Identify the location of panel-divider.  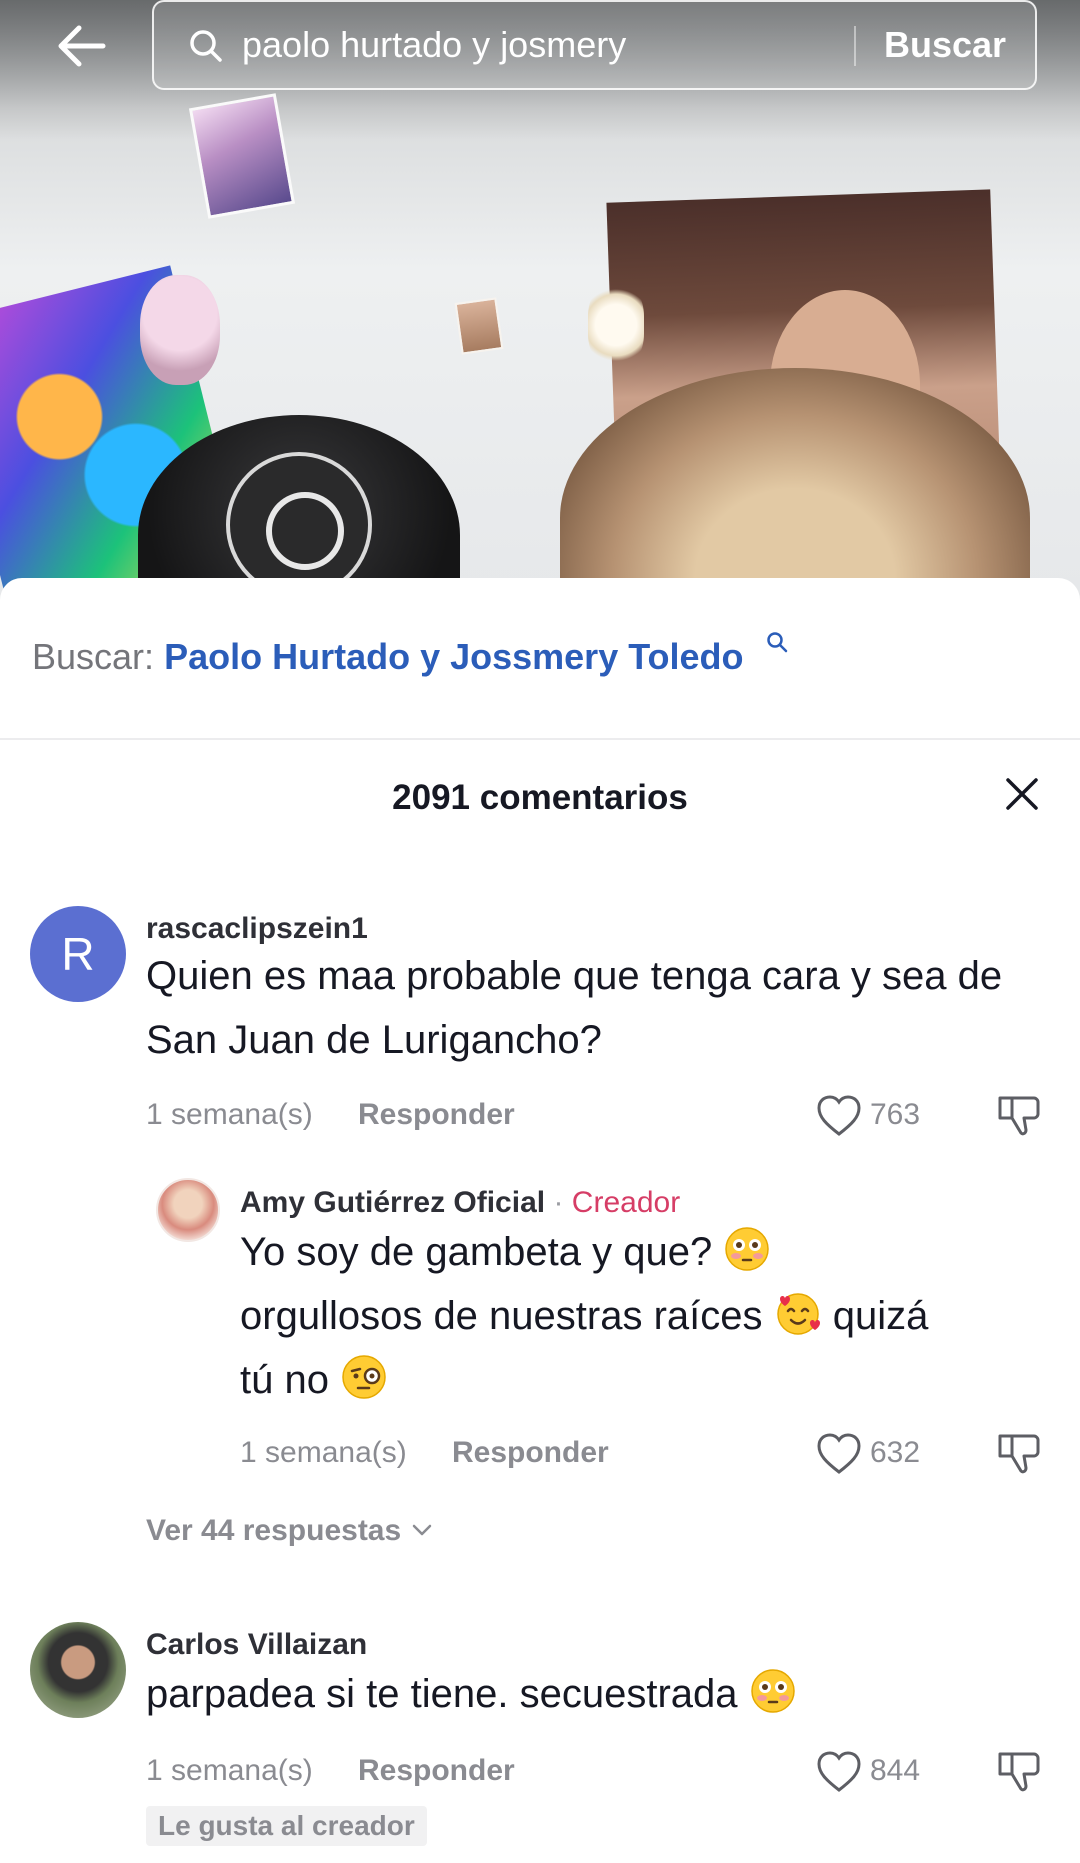
(540, 739).